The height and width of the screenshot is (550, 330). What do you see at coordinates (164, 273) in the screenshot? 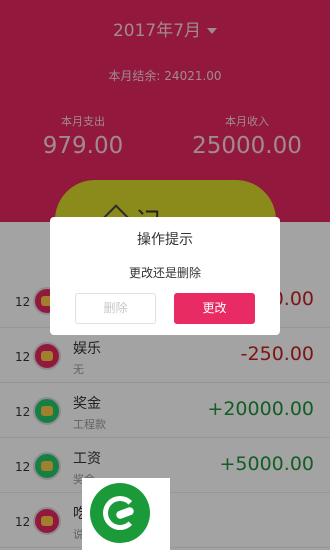
I see `dialog-message: 更改还是删除` at bounding box center [164, 273].